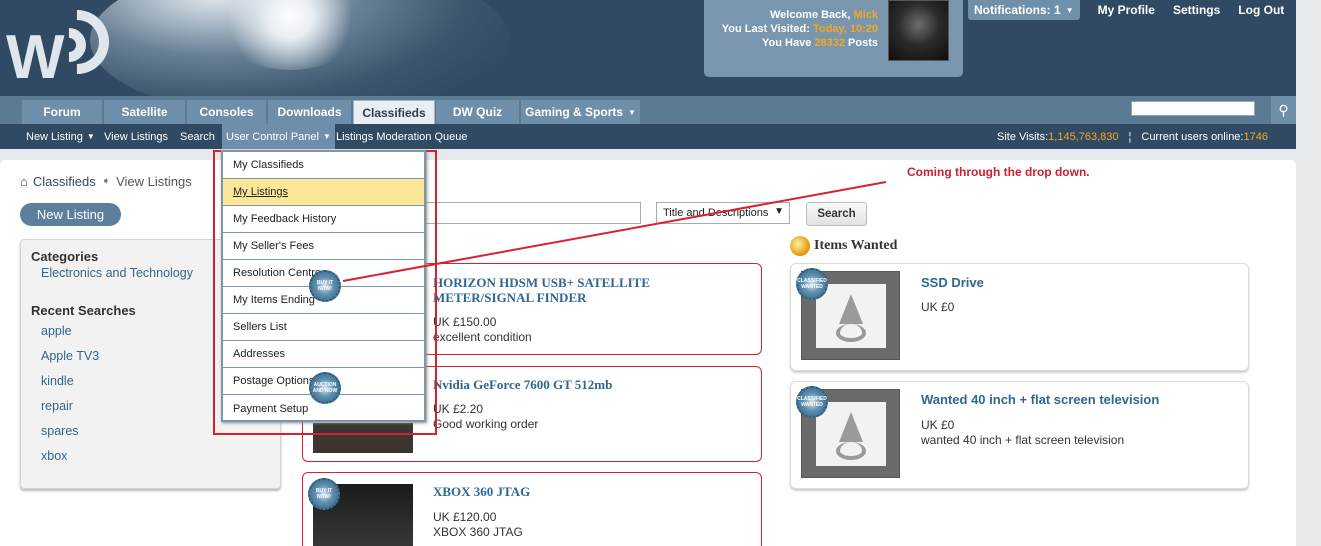  I want to click on recent-searches-title: Recent Searches, so click(83, 310).